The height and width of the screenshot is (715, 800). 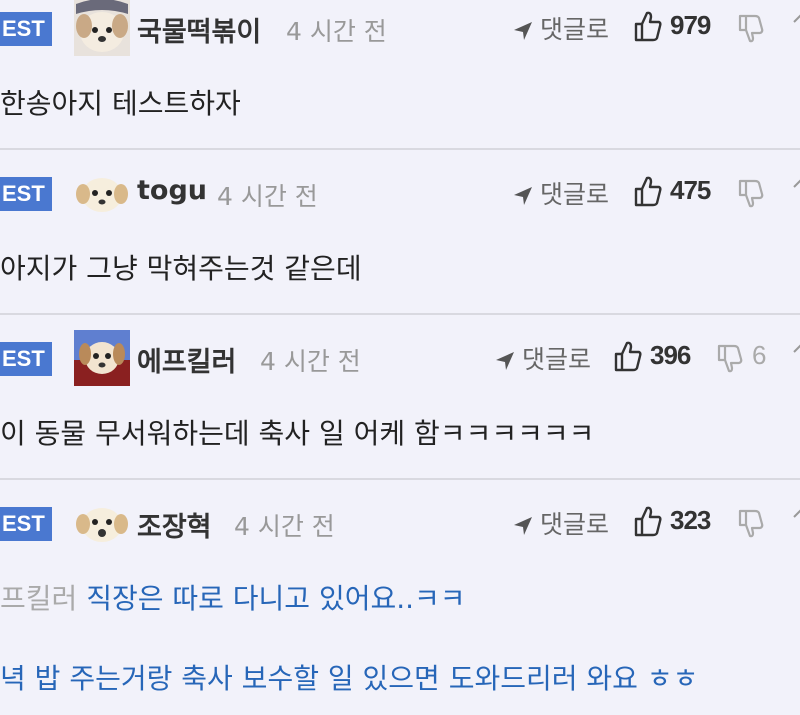 What do you see at coordinates (120, 103) in the screenshot?
I see `comment-text: 한송아지 테스트하자` at bounding box center [120, 103].